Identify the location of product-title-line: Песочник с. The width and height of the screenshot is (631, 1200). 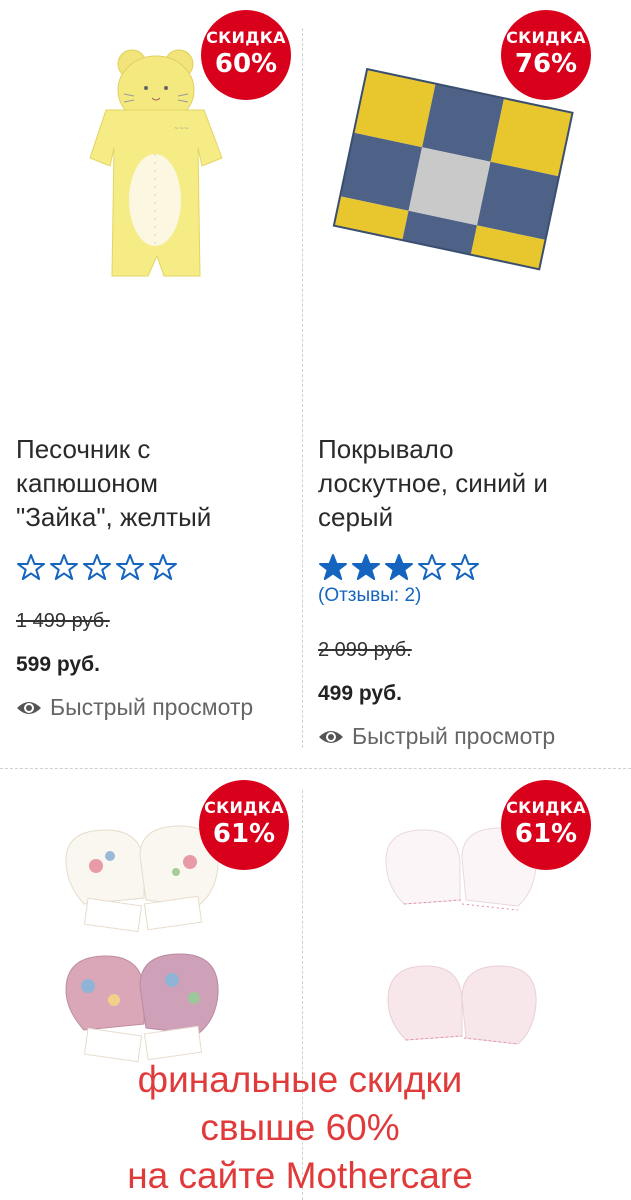
(83, 449).